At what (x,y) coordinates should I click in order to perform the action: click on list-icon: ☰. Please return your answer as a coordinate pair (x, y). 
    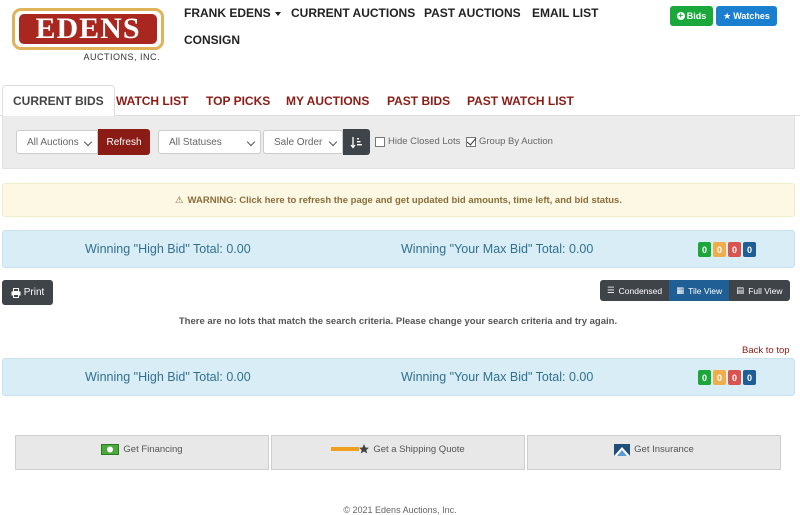
    Looking at the image, I should click on (611, 290).